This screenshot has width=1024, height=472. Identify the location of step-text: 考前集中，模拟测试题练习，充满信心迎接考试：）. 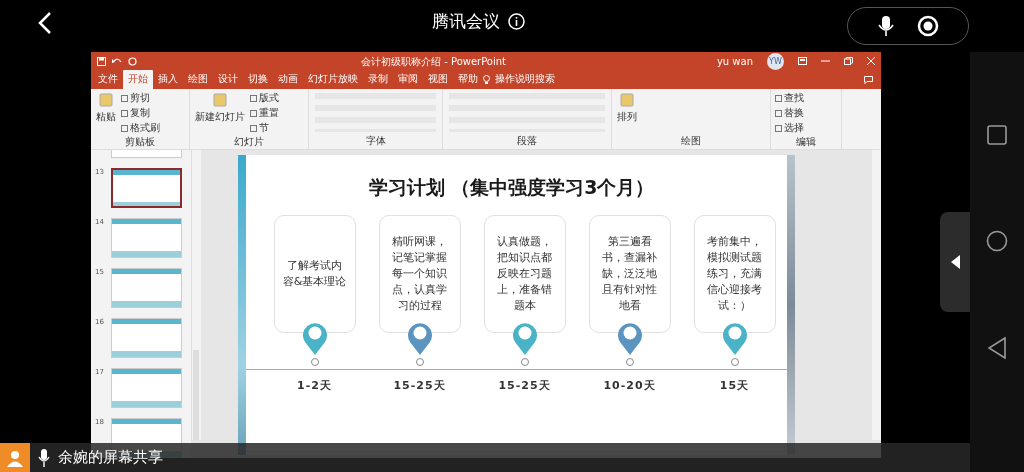
(734, 274).